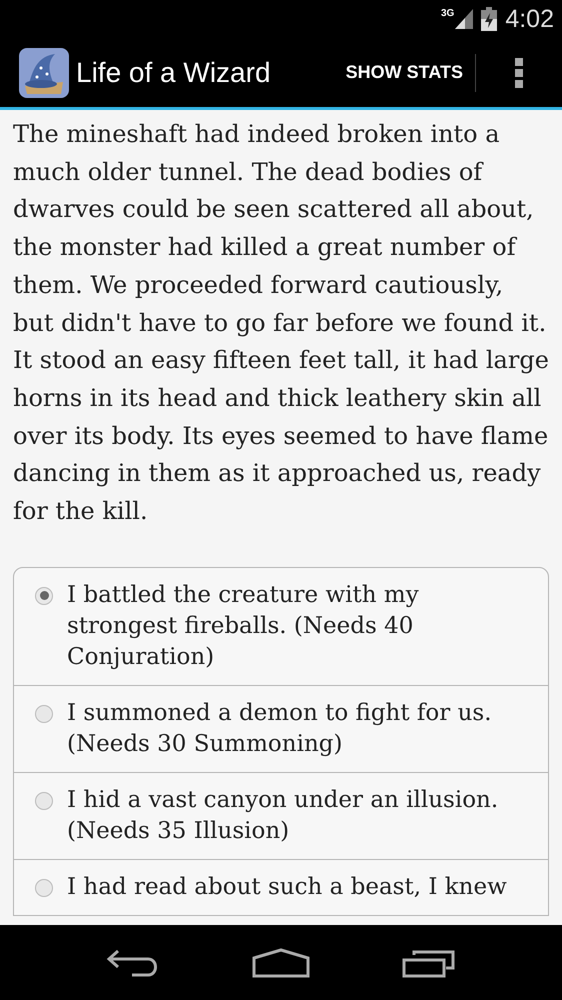 Image resolution: width=562 pixels, height=1000 pixels. I want to click on choice-text: I summoned a demon to fight for us. (Needs 30 Summoning), so click(280, 728).